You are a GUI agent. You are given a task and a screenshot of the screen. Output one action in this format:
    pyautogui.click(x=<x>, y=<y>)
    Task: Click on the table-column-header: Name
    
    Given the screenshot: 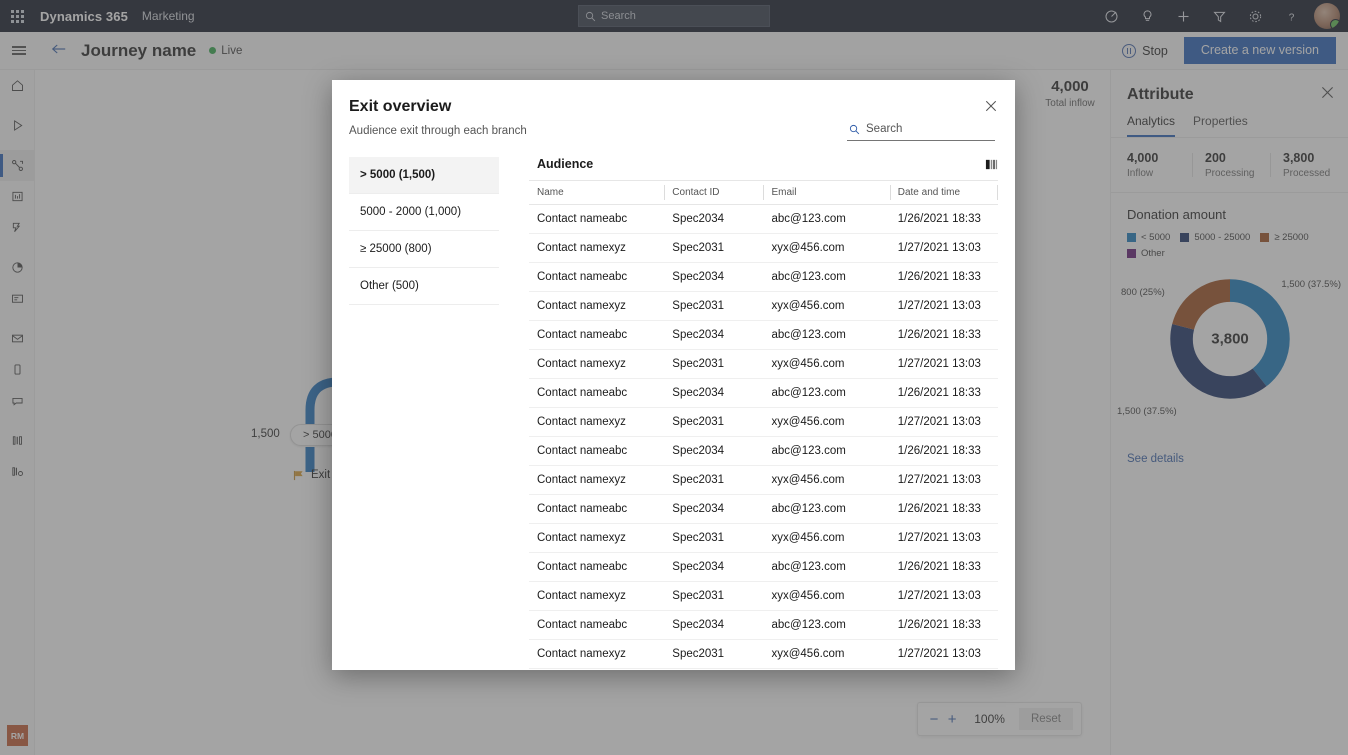 What is the action you would take?
    pyautogui.click(x=597, y=192)
    